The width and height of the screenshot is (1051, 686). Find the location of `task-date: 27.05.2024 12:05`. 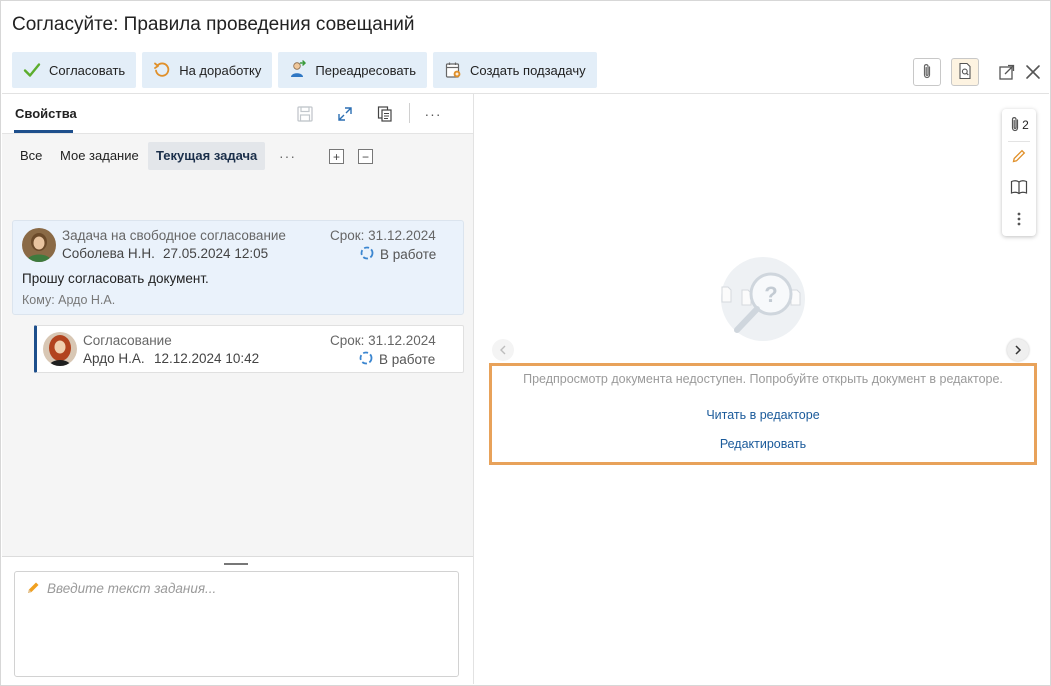

task-date: 27.05.2024 12:05 is located at coordinates (216, 253).